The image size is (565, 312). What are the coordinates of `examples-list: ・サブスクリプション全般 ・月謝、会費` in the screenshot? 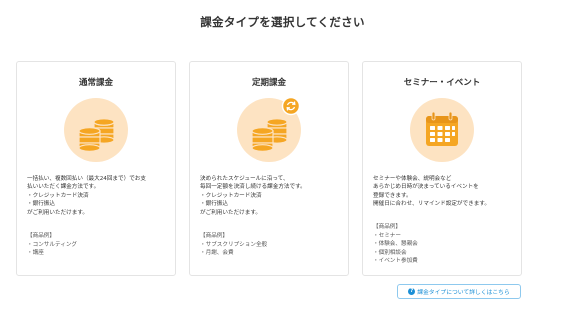 It's located at (272, 249).